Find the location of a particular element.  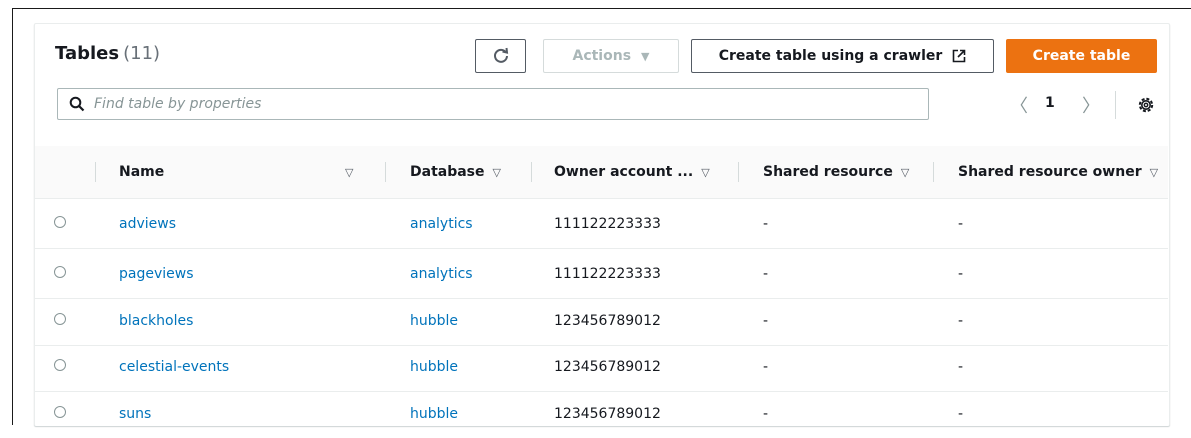

actions-button: Actions ▼ is located at coordinates (611, 56).